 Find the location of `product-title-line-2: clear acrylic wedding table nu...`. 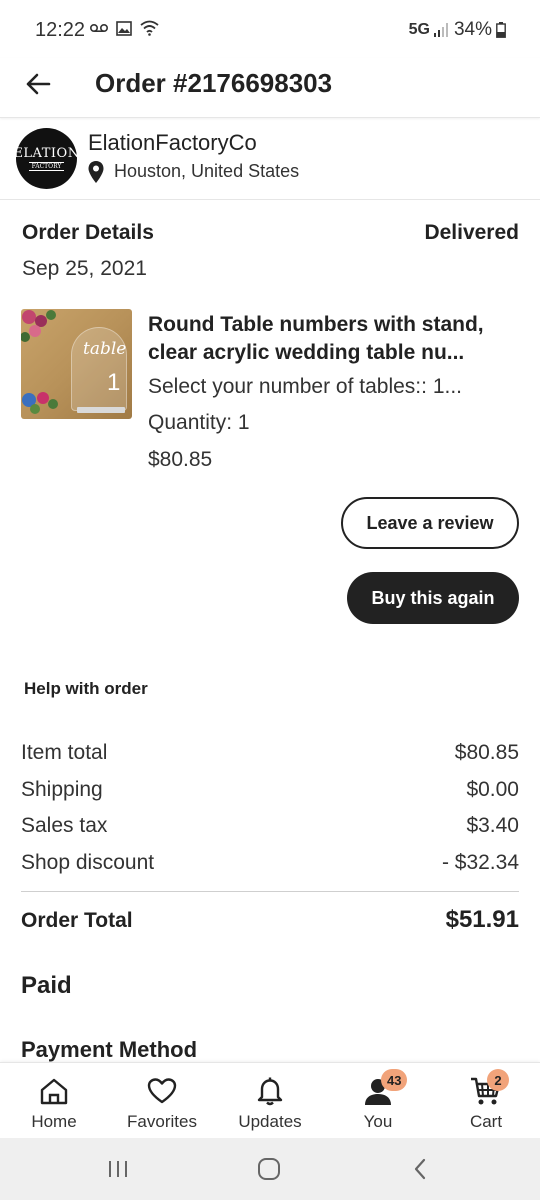

product-title-line-2: clear acrylic wedding table nu... is located at coordinates (306, 352).